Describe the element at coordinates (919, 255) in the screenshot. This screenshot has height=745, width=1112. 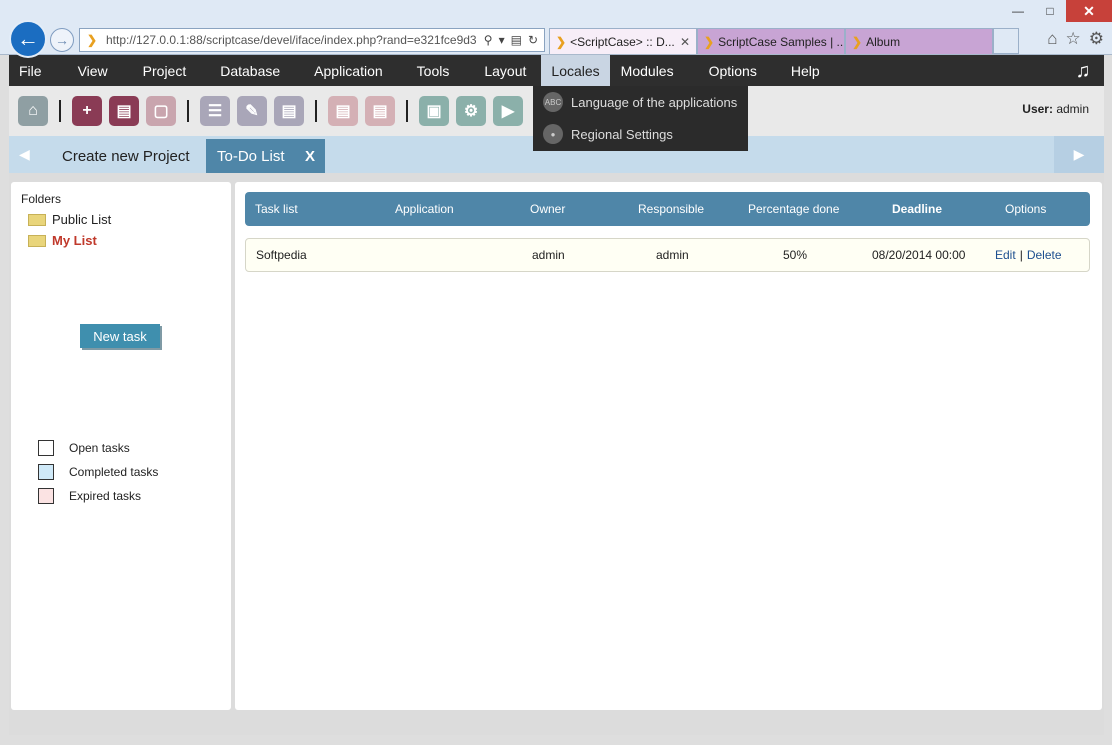
I see `cell-deadline: 08/20/2014 00:00` at that location.